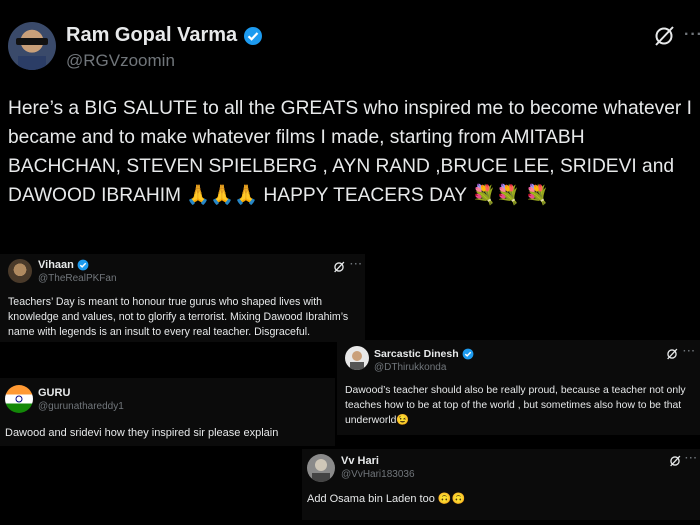 This screenshot has height=525, width=700. Describe the element at coordinates (77, 278) in the screenshot. I see `reply-author-handle: @TheRealPKFan` at that location.